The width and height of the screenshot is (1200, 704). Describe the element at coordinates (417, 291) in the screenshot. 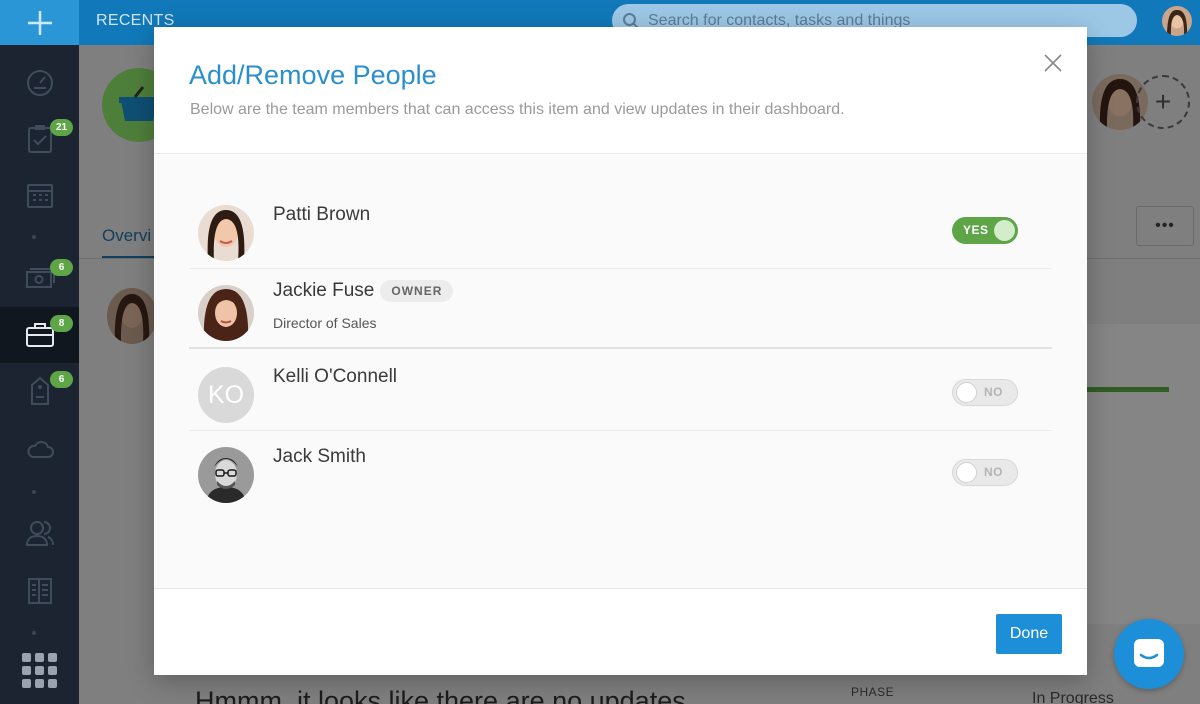

I see `owner-badge: OWNER` at that location.